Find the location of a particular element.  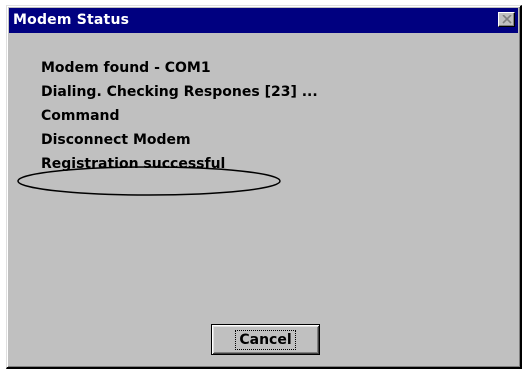

status-line-modem-found: Modem found - COM1 is located at coordinates (126, 68).